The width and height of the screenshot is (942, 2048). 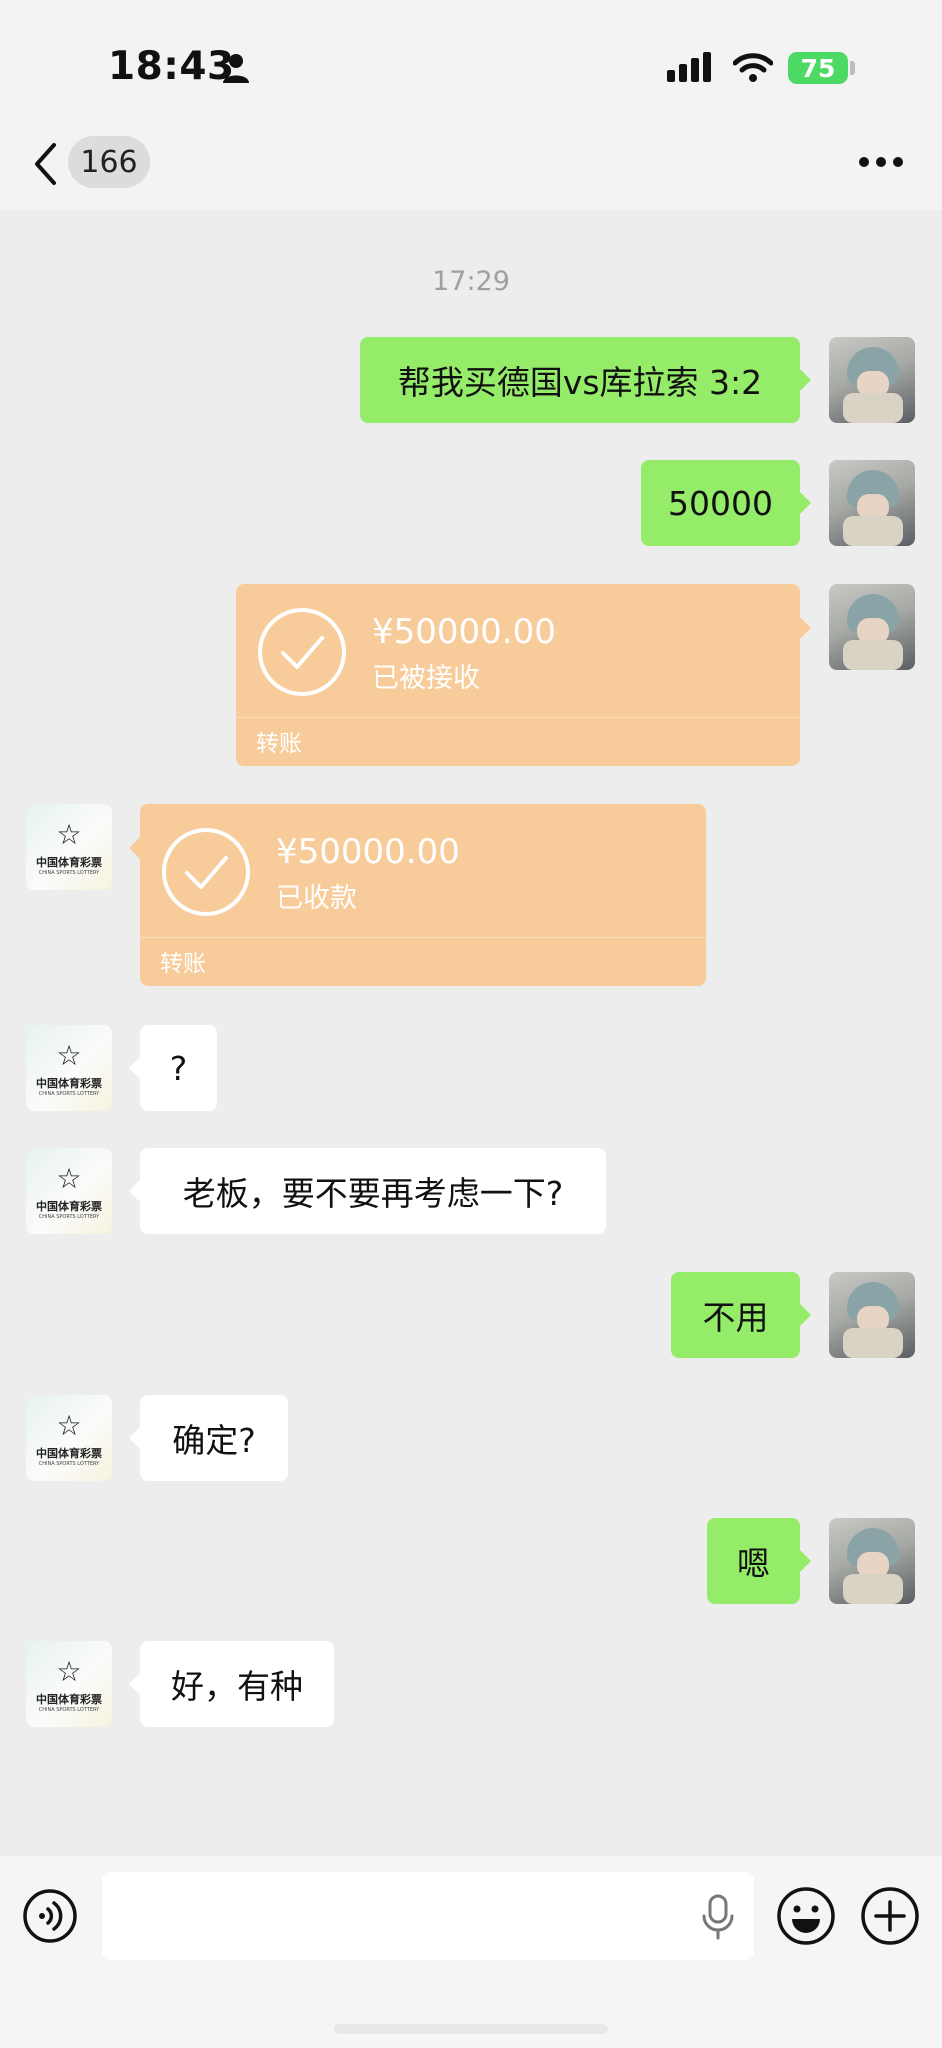 I want to click on home-indicator, so click(x=471, y=2029).